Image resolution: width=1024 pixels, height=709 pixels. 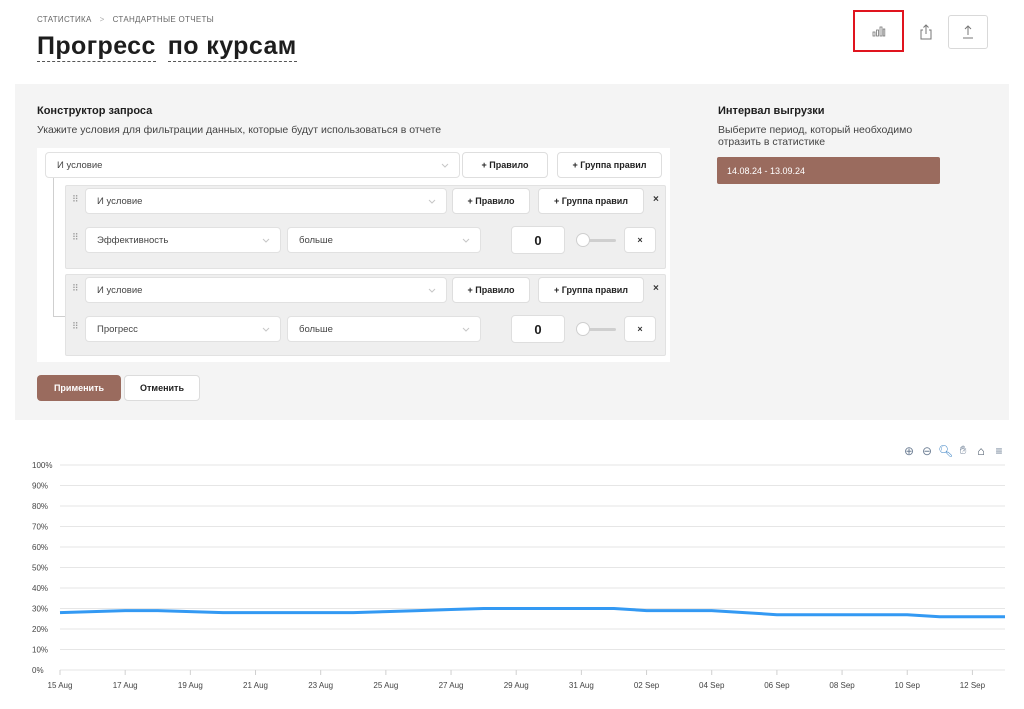 I want to click on x-tick-label: 19 Aug, so click(x=190, y=685).